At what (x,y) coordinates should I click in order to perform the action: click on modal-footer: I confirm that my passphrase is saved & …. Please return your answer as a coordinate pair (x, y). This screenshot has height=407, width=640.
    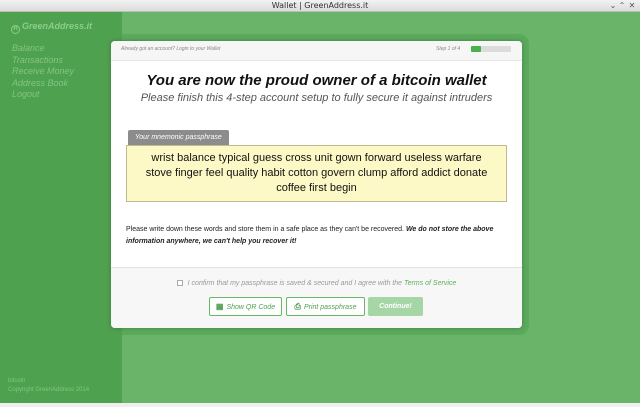
    Looking at the image, I should click on (316, 297).